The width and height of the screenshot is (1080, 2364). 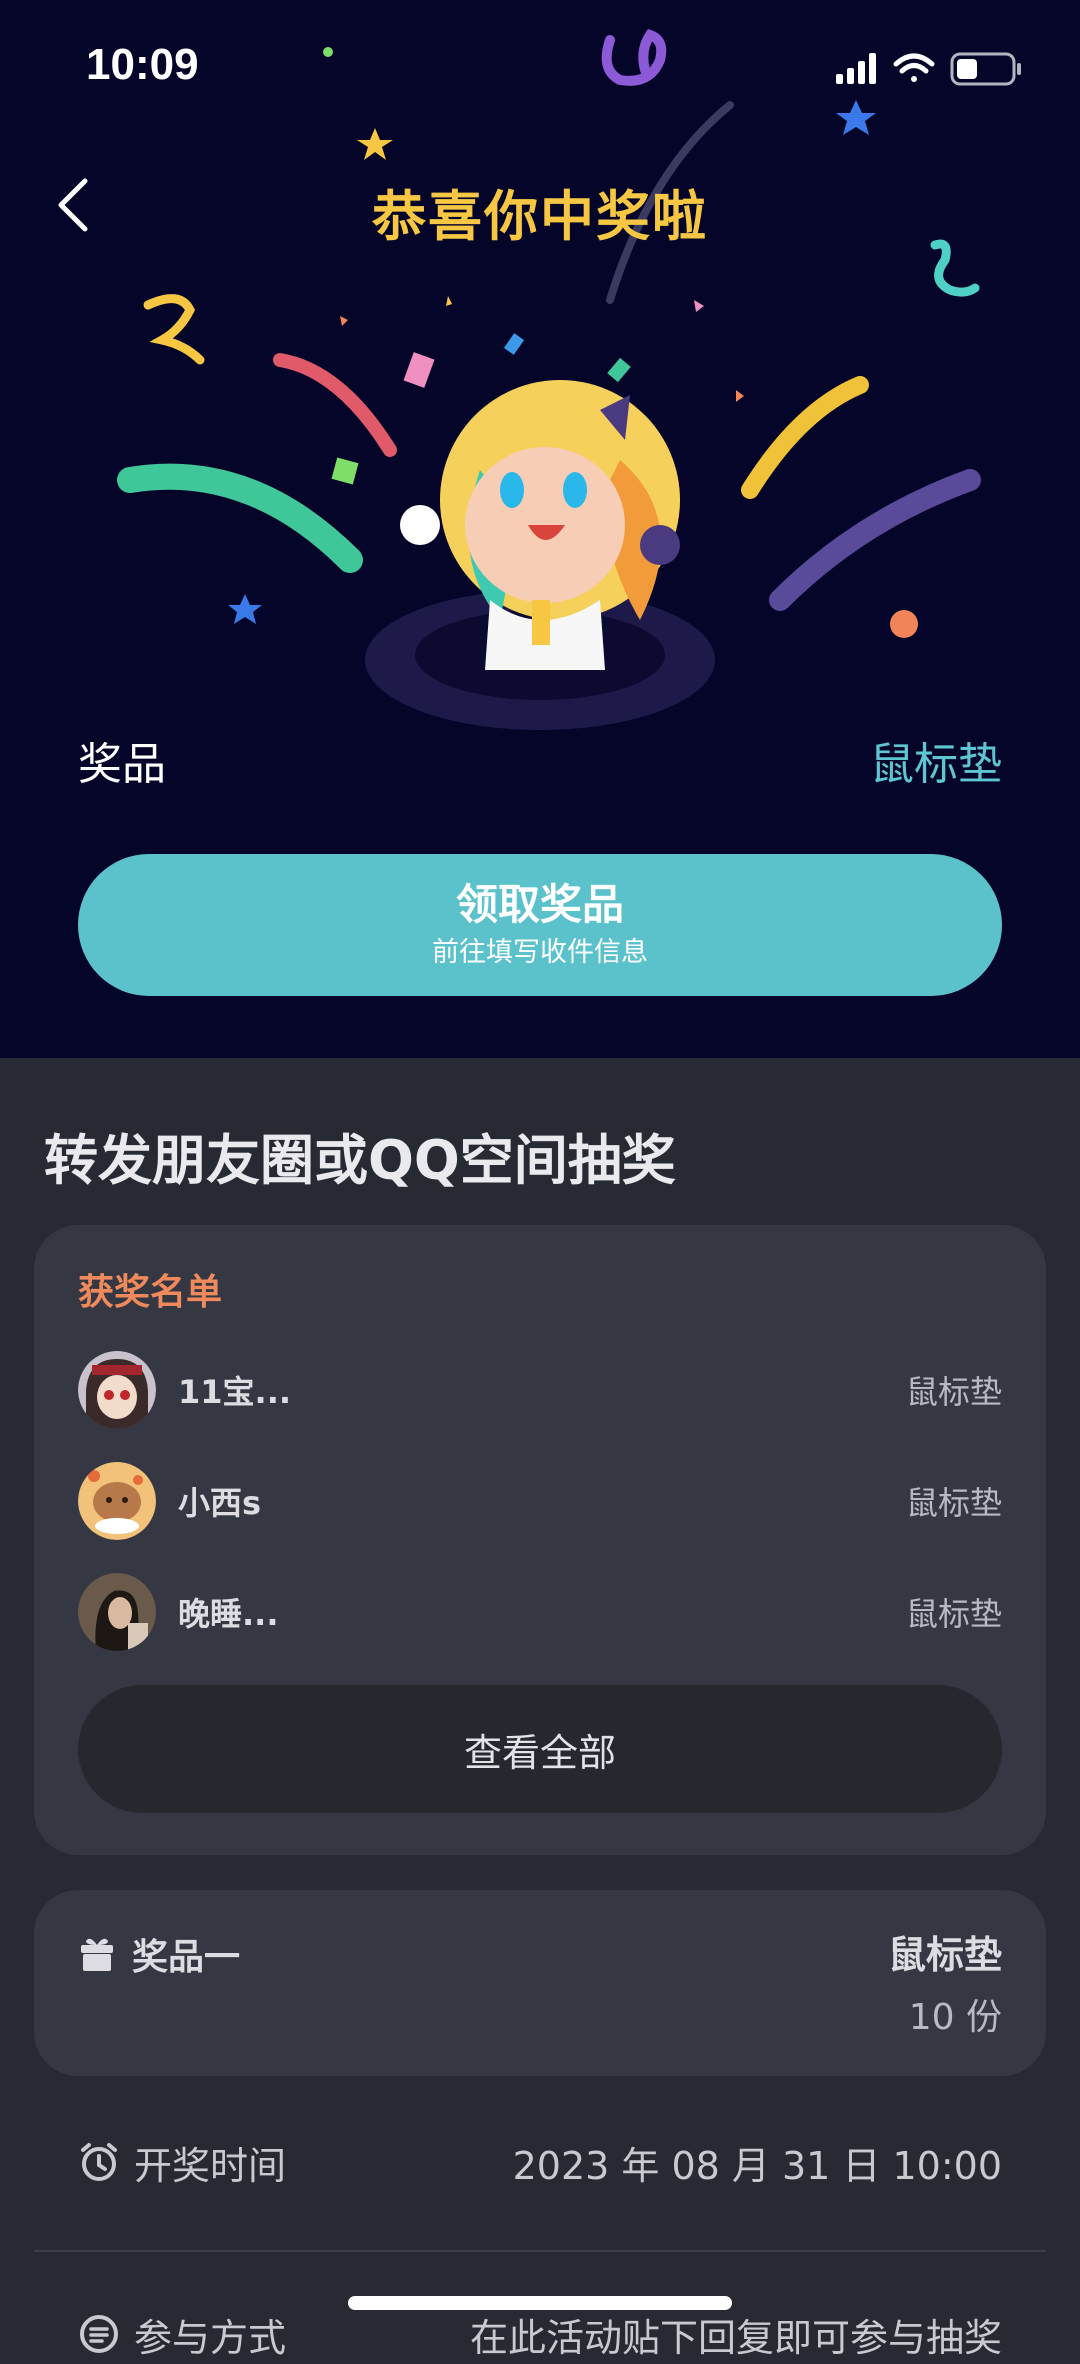 I want to click on status-time: 10:09, so click(x=142, y=64).